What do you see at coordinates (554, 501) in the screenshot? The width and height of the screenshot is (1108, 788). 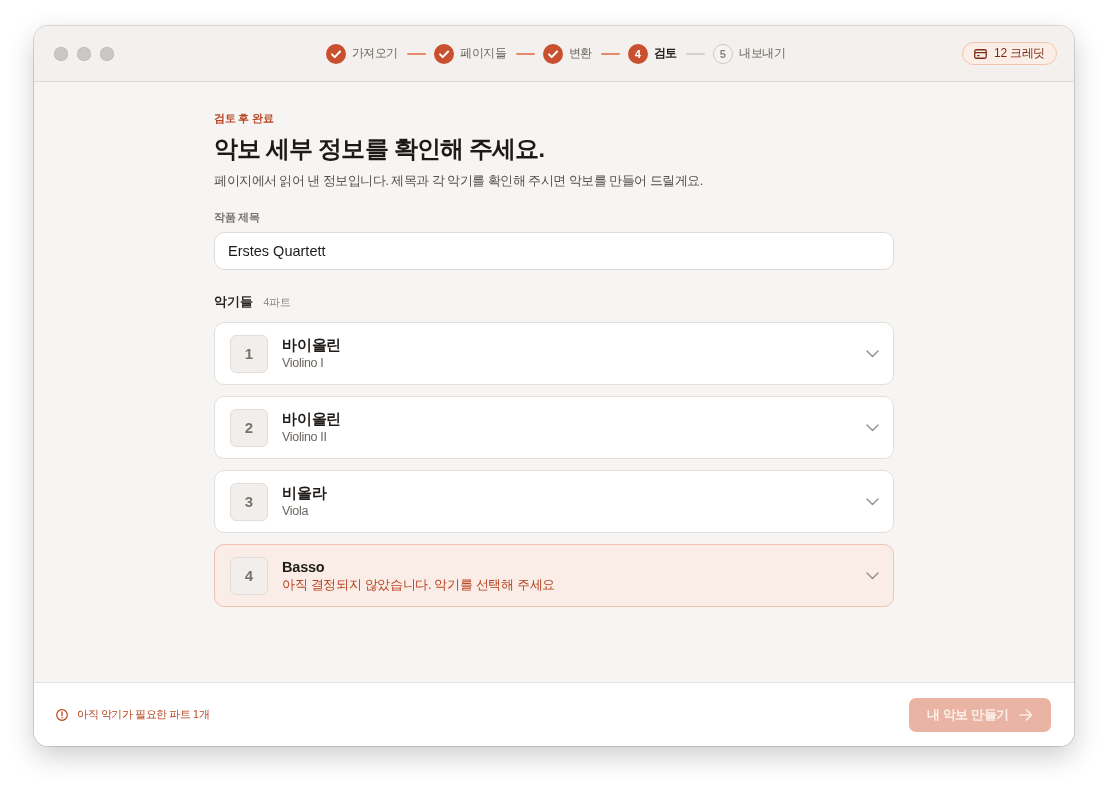 I see `instrument-row: 3 비올라 Viola` at bounding box center [554, 501].